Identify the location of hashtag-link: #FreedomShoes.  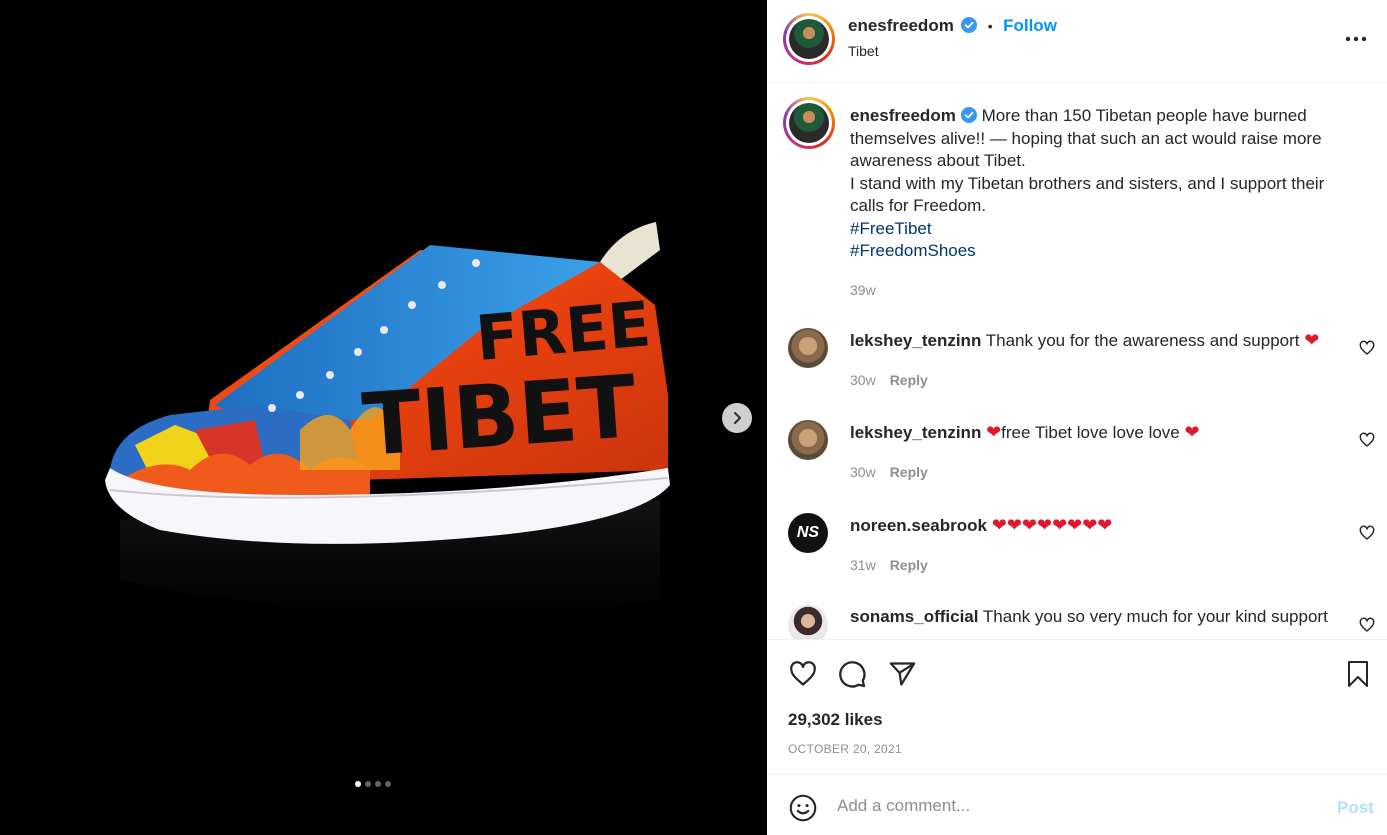
(1100, 251).